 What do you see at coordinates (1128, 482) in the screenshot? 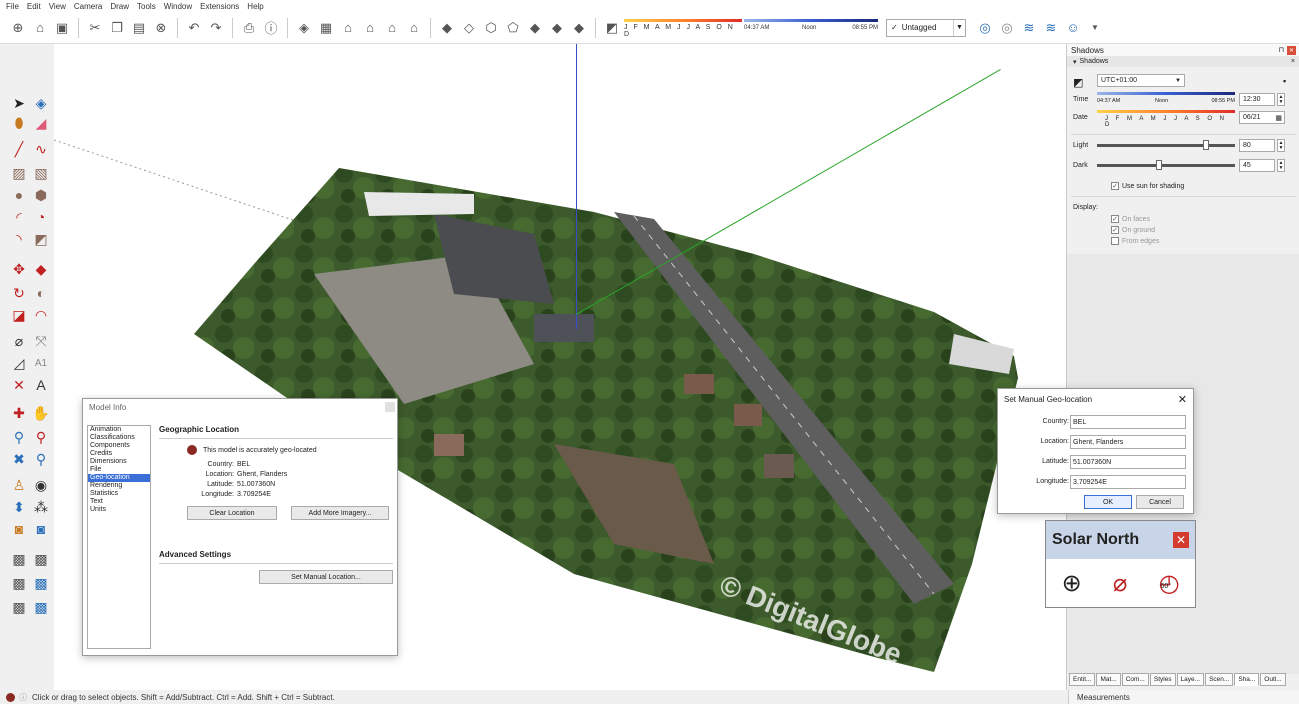
I see `longitude-input: 3.709254E` at bounding box center [1128, 482].